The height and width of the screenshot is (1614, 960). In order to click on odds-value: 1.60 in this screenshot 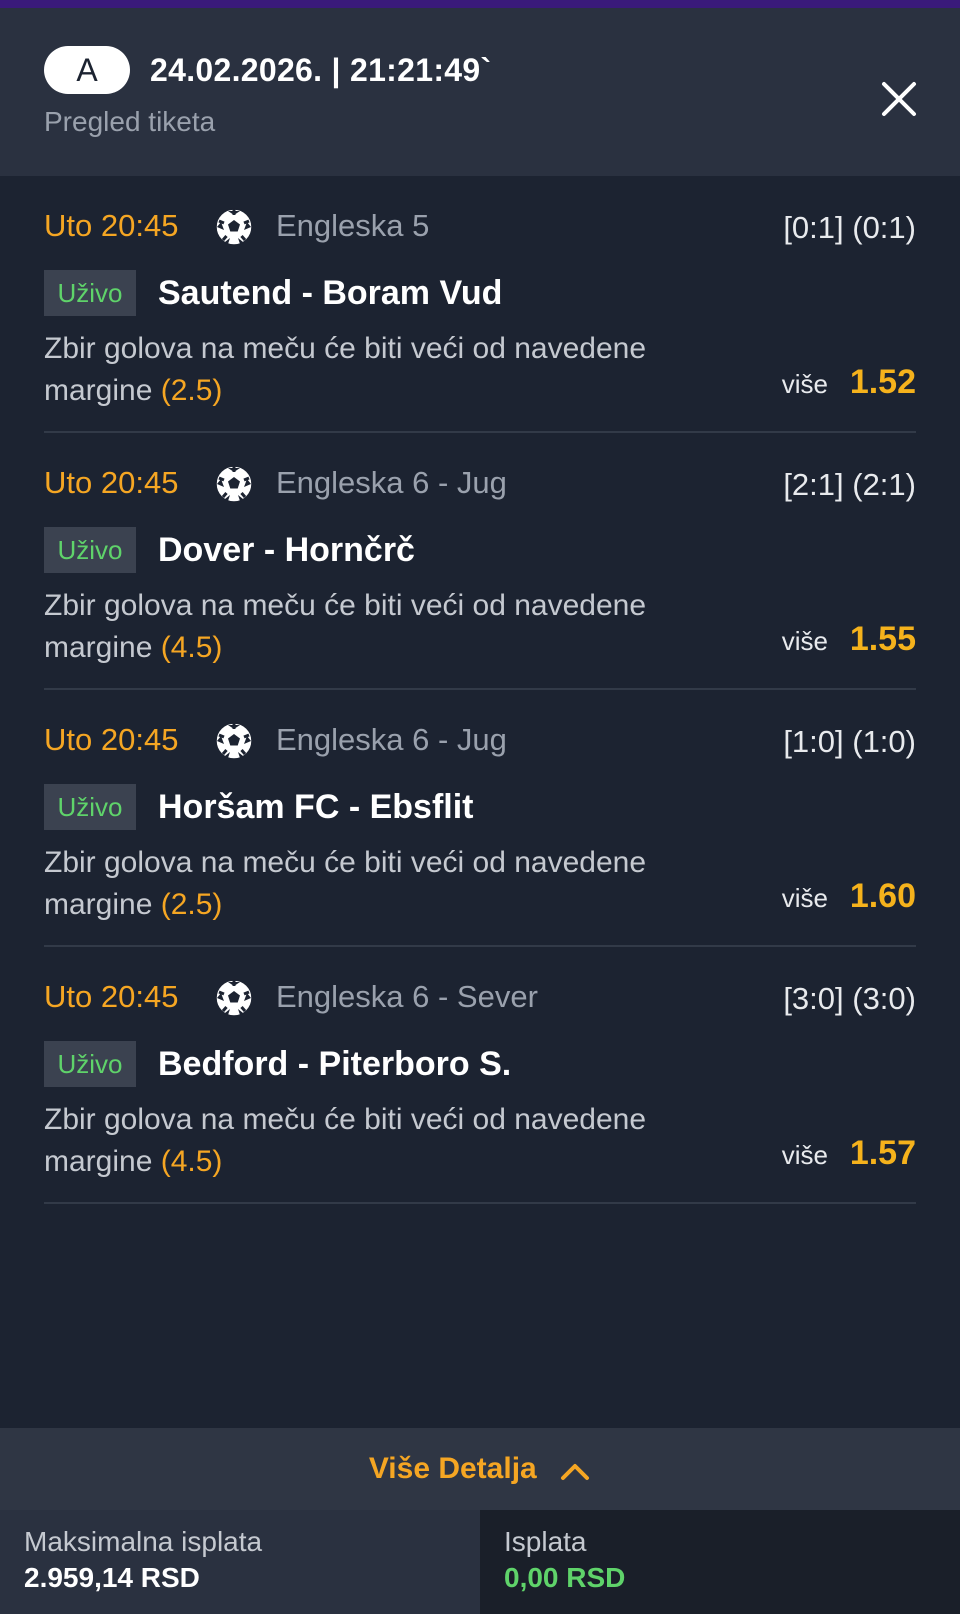, I will do `click(882, 896)`.